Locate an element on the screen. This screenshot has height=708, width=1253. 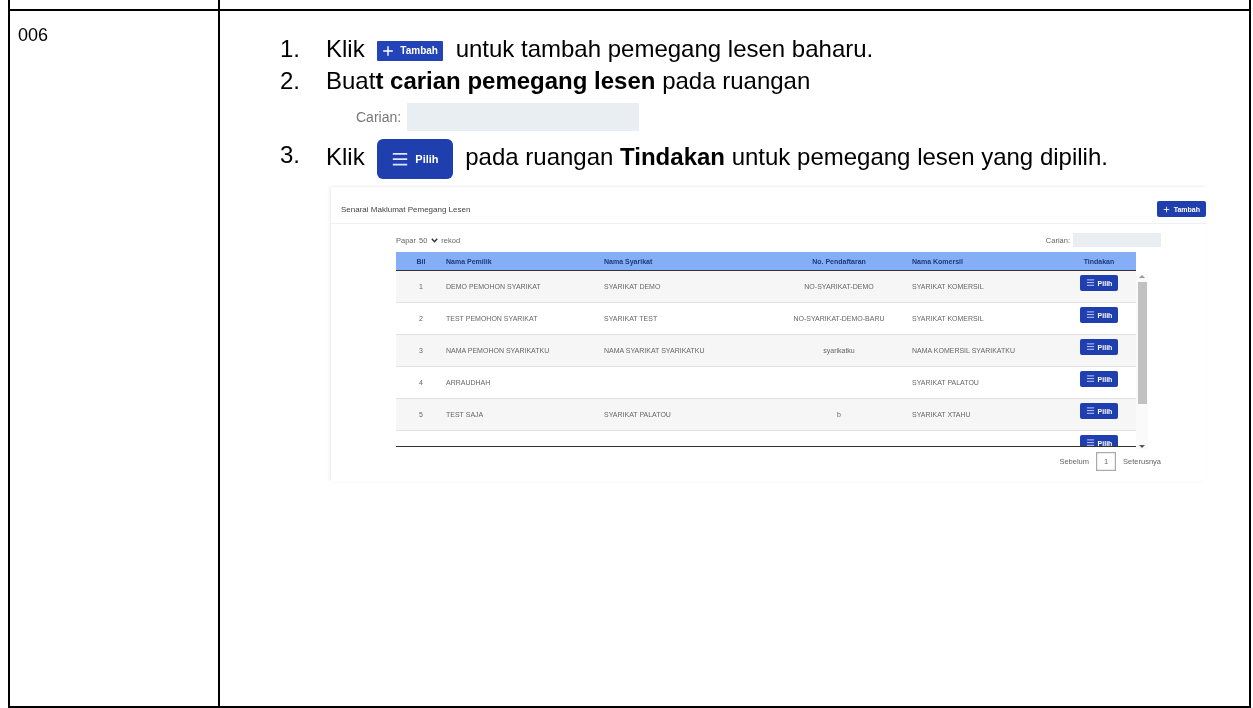
row-number: 006 is located at coordinates (33, 35).